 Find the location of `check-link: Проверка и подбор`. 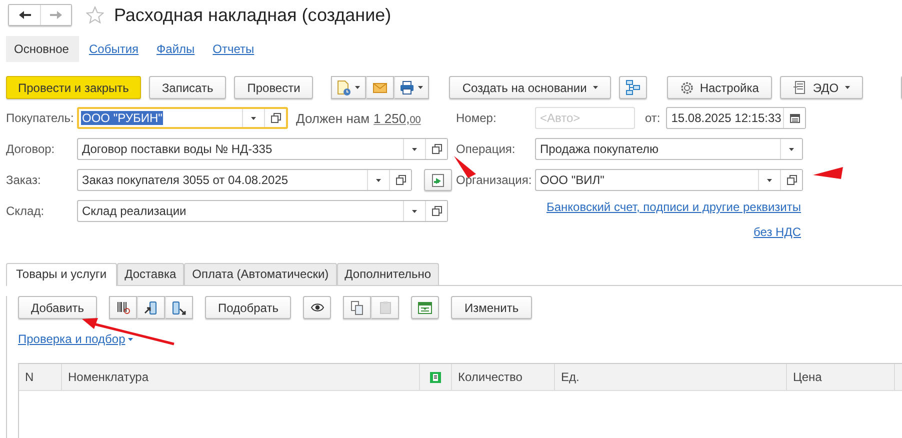

check-link: Проверка и подбор is located at coordinates (76, 339).